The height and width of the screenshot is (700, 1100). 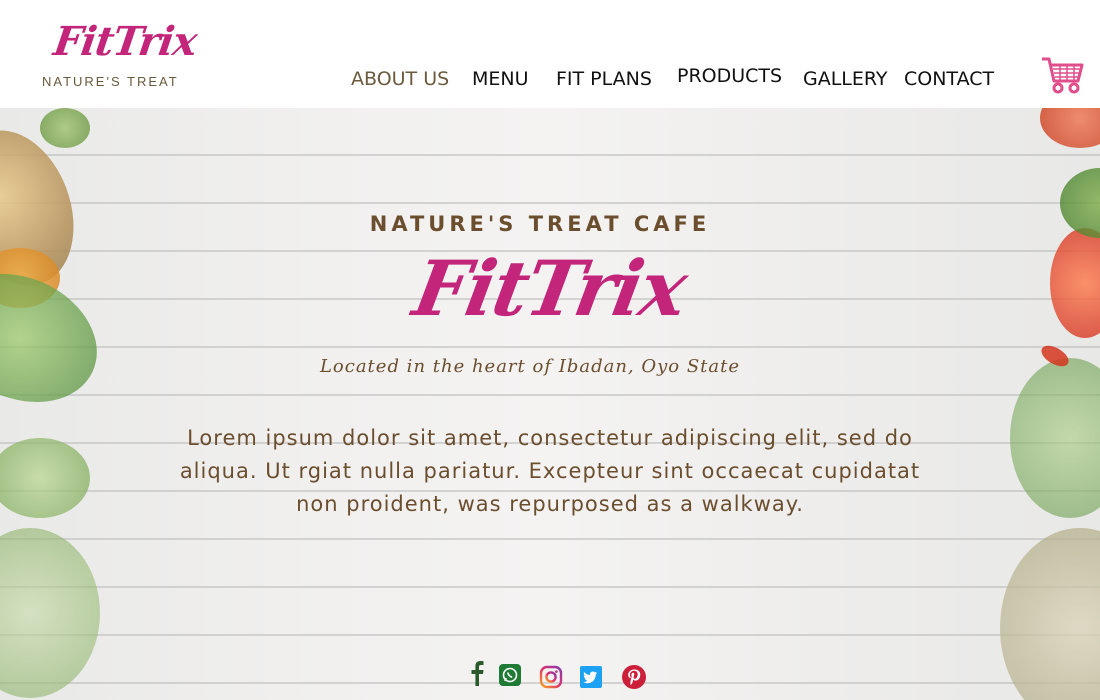 I want to click on shopping-cart-icon, so click(x=1062, y=75).